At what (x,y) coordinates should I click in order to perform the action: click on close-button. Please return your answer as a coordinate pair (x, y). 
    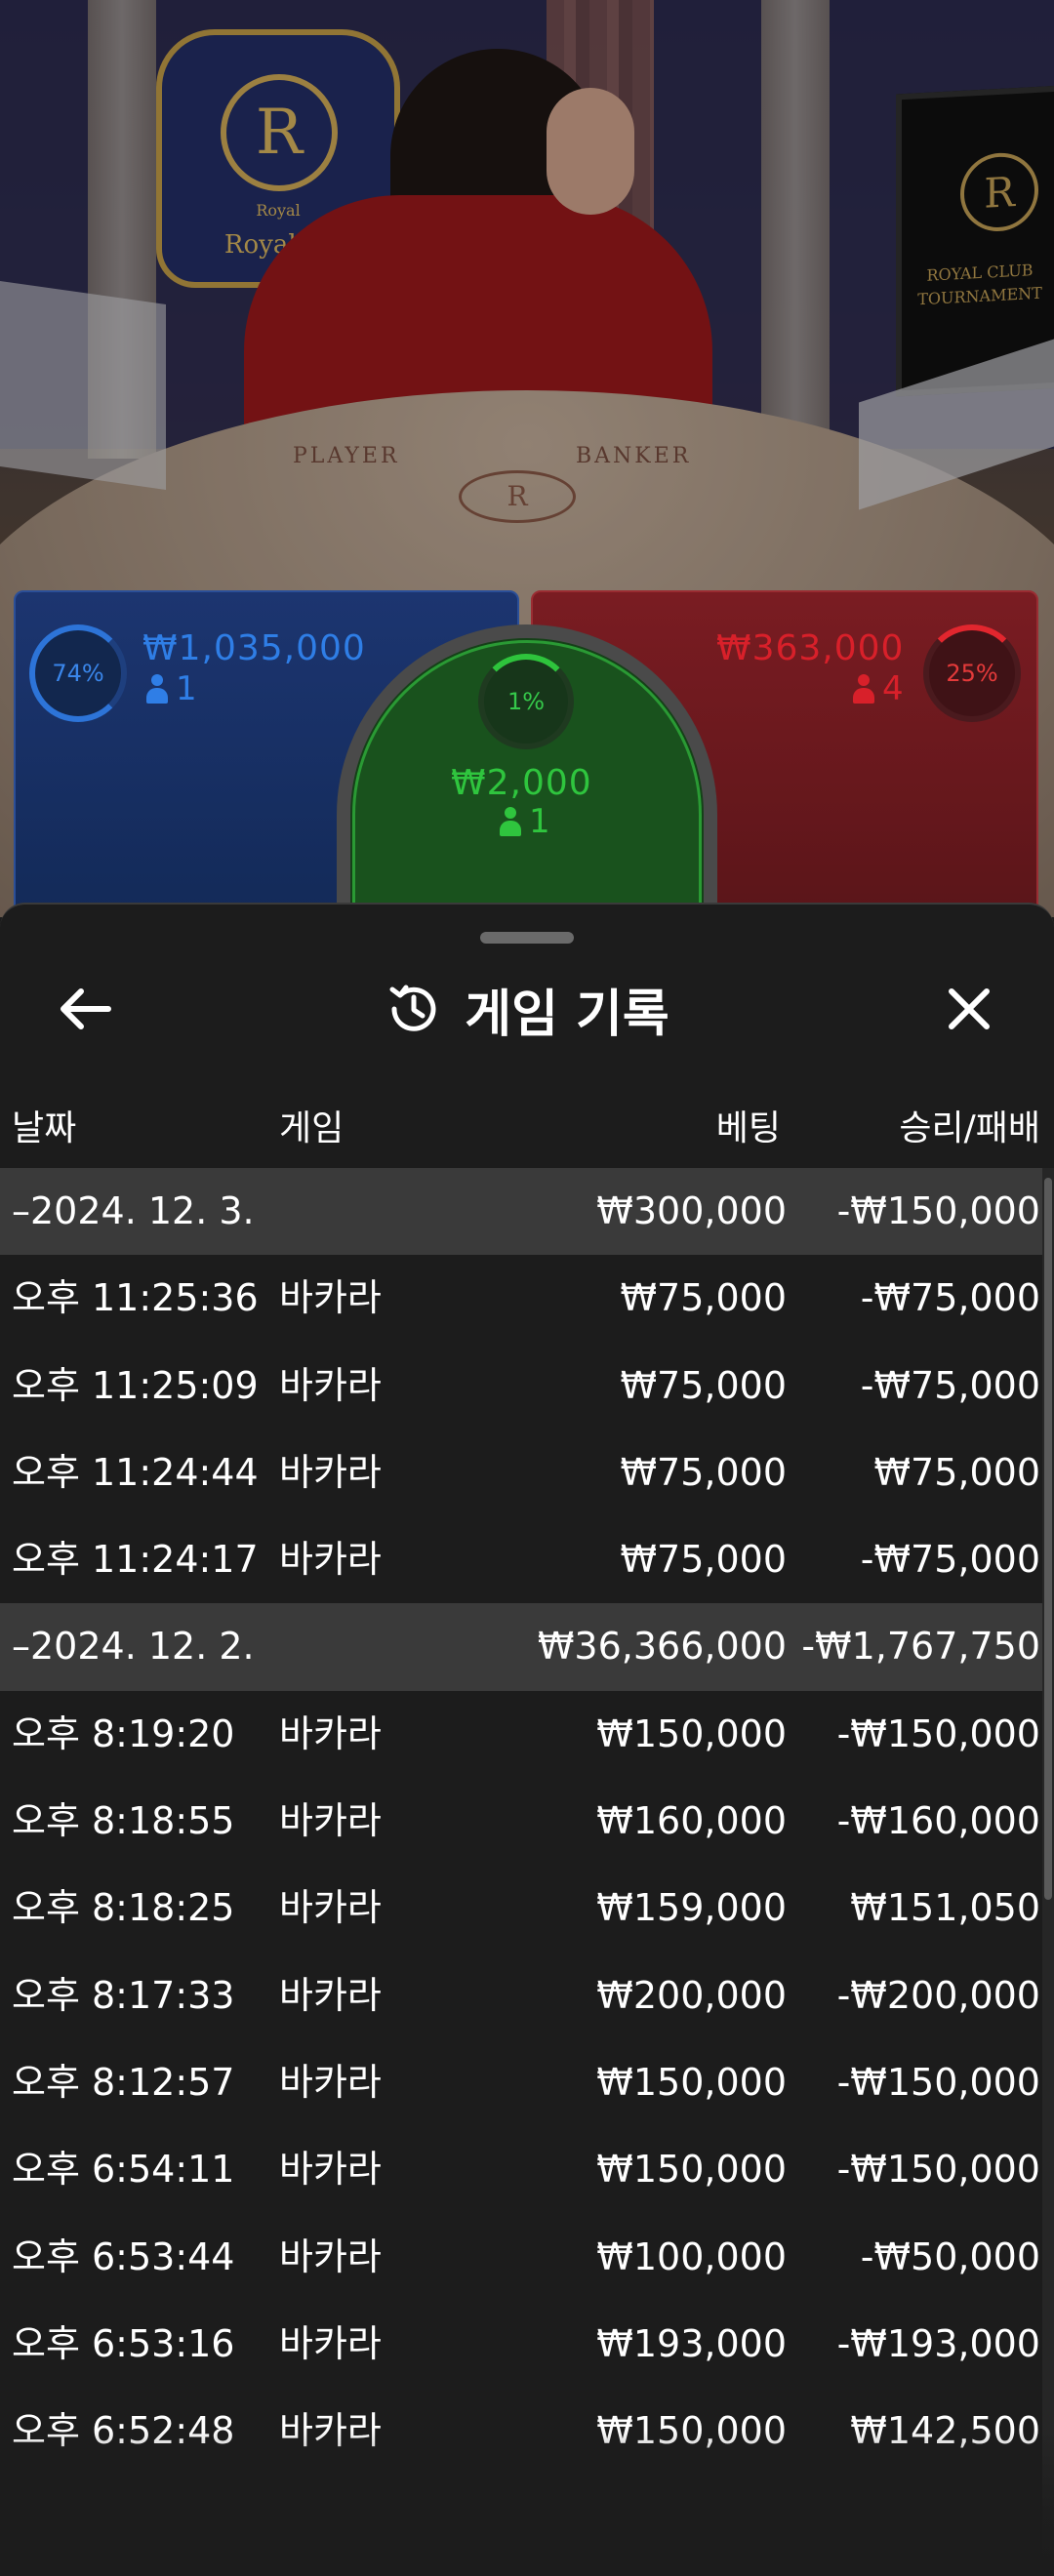
    Looking at the image, I should click on (969, 1009).